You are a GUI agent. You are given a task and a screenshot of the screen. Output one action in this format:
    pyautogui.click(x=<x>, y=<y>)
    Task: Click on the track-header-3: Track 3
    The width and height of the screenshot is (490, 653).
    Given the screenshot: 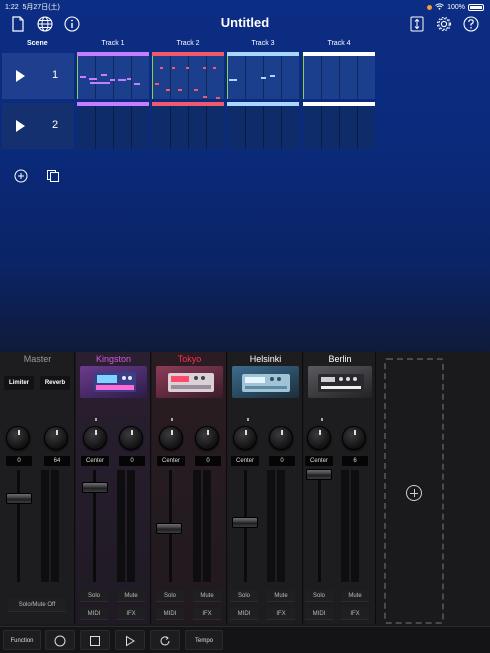 What is the action you would take?
    pyautogui.click(x=263, y=43)
    